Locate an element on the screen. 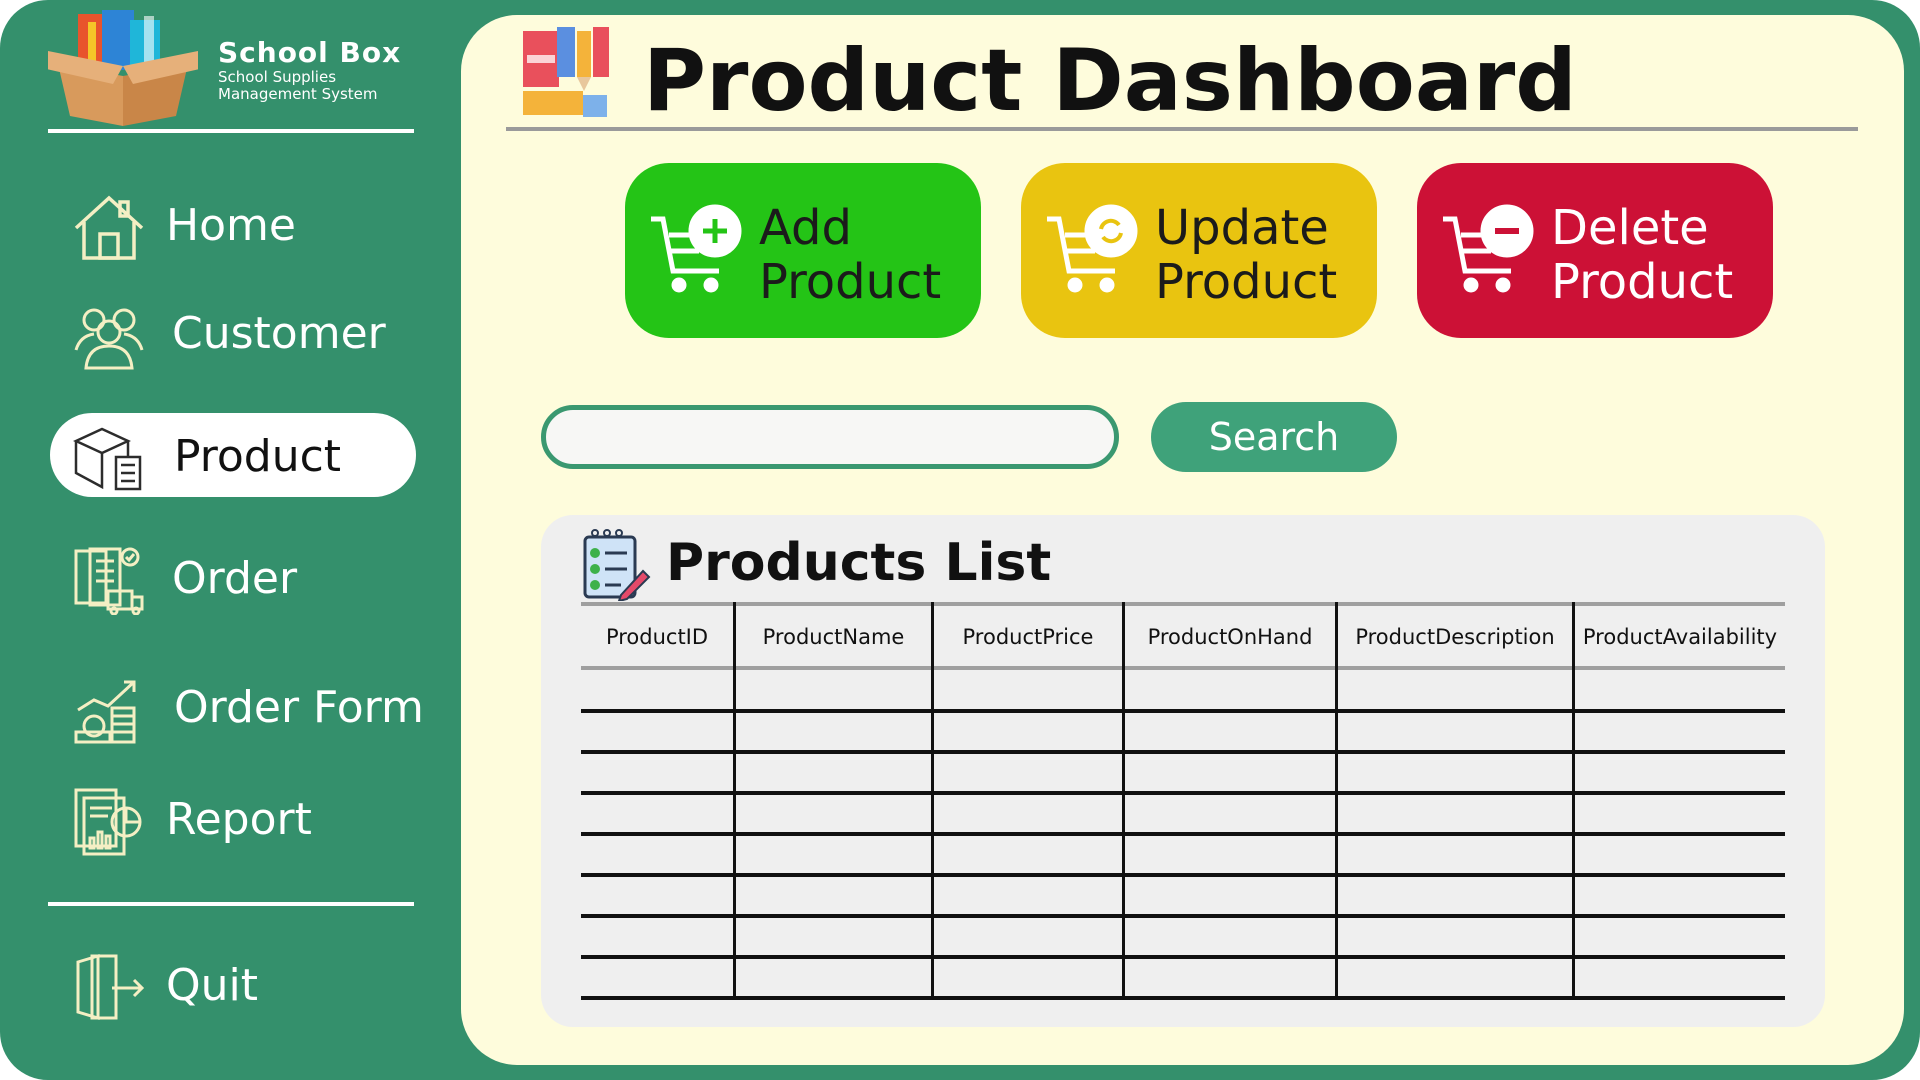  sidebar-item-label: Report is located at coordinates (239, 819).